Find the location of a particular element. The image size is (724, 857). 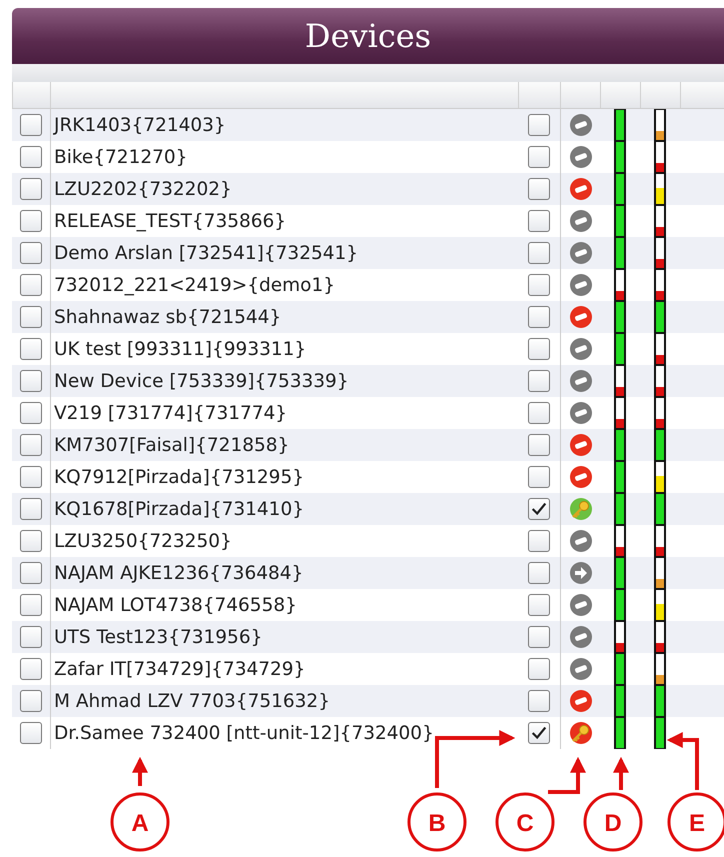

device-name: KQ7912[Pirzada]{731295} is located at coordinates (179, 477).